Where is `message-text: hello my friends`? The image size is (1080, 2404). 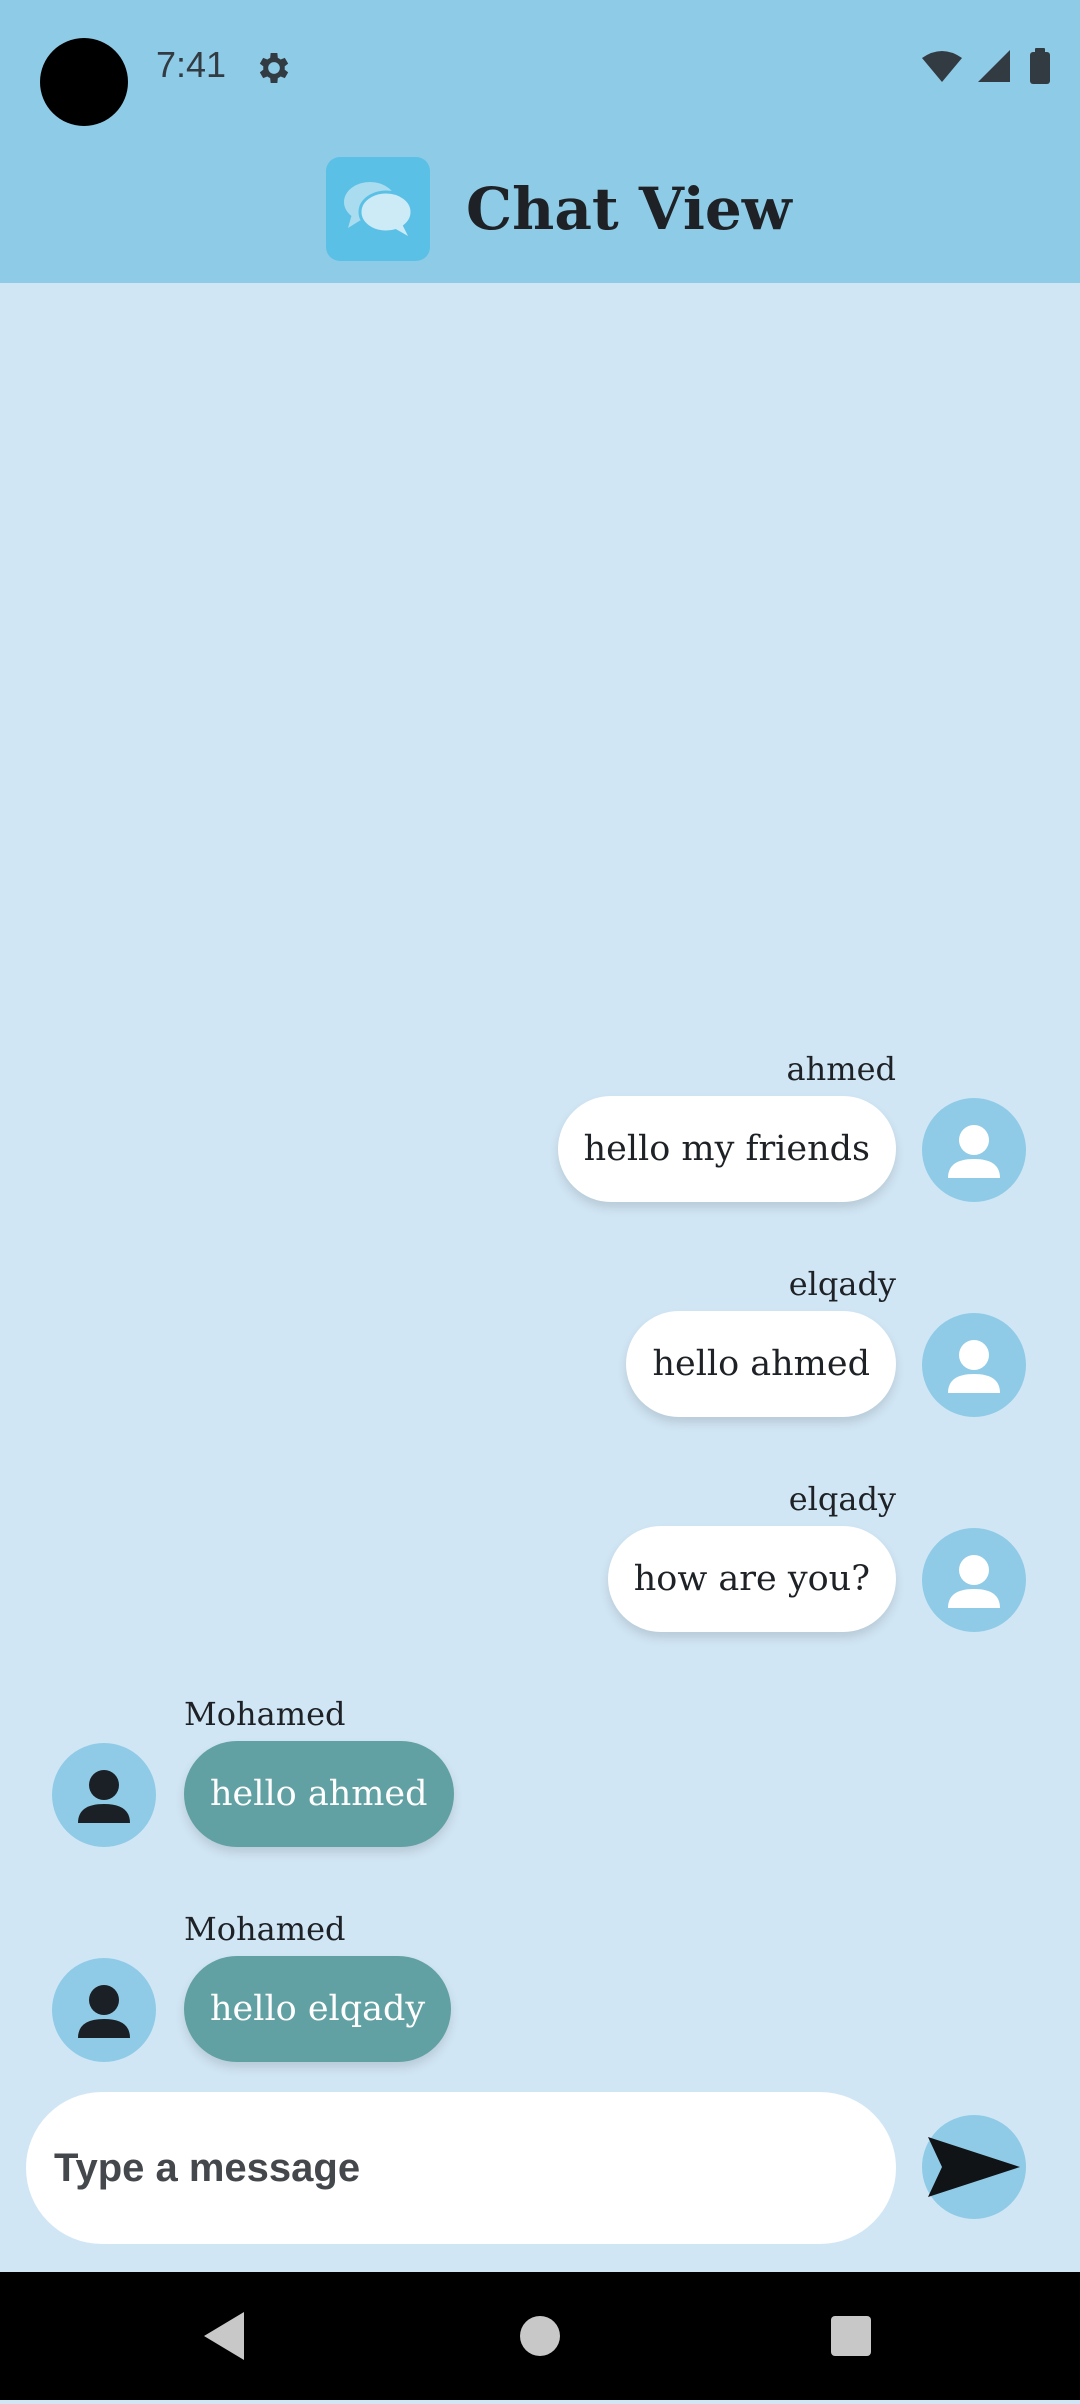
message-text: hello my friends is located at coordinates (726, 1149).